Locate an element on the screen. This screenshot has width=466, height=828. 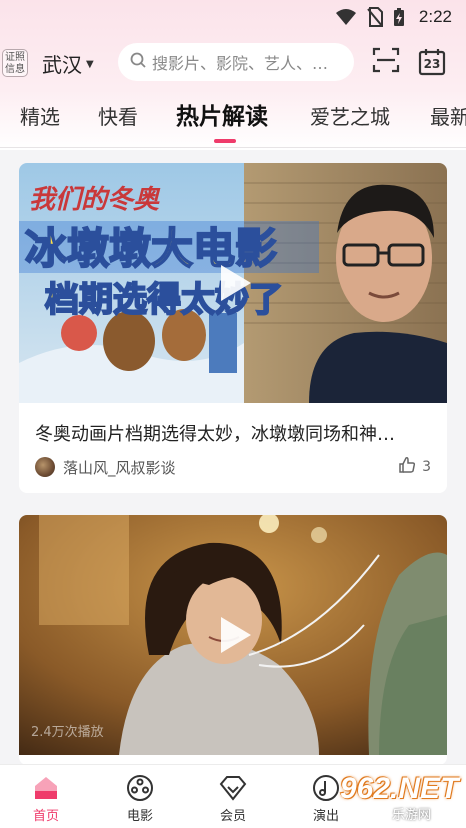
film-reel-icon is located at coordinates (140, 788).